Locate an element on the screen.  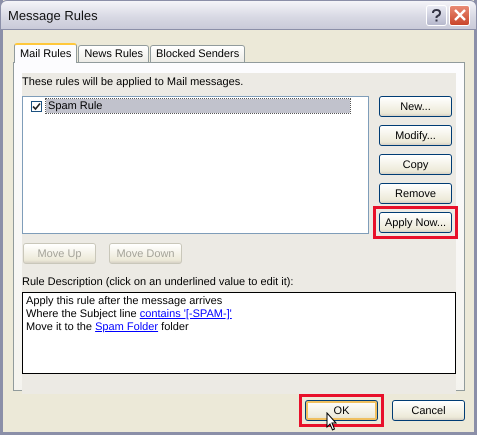
tab: Mail Rules is located at coordinates (46, 53).